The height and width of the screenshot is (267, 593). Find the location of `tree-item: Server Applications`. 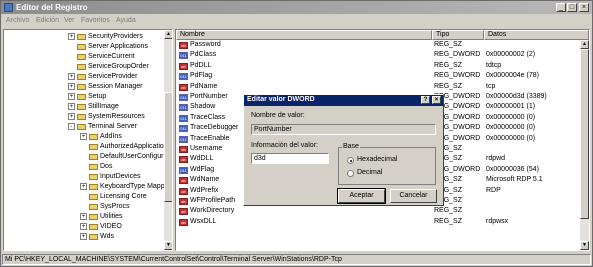

tree-item: Server Applications is located at coordinates (83, 47).